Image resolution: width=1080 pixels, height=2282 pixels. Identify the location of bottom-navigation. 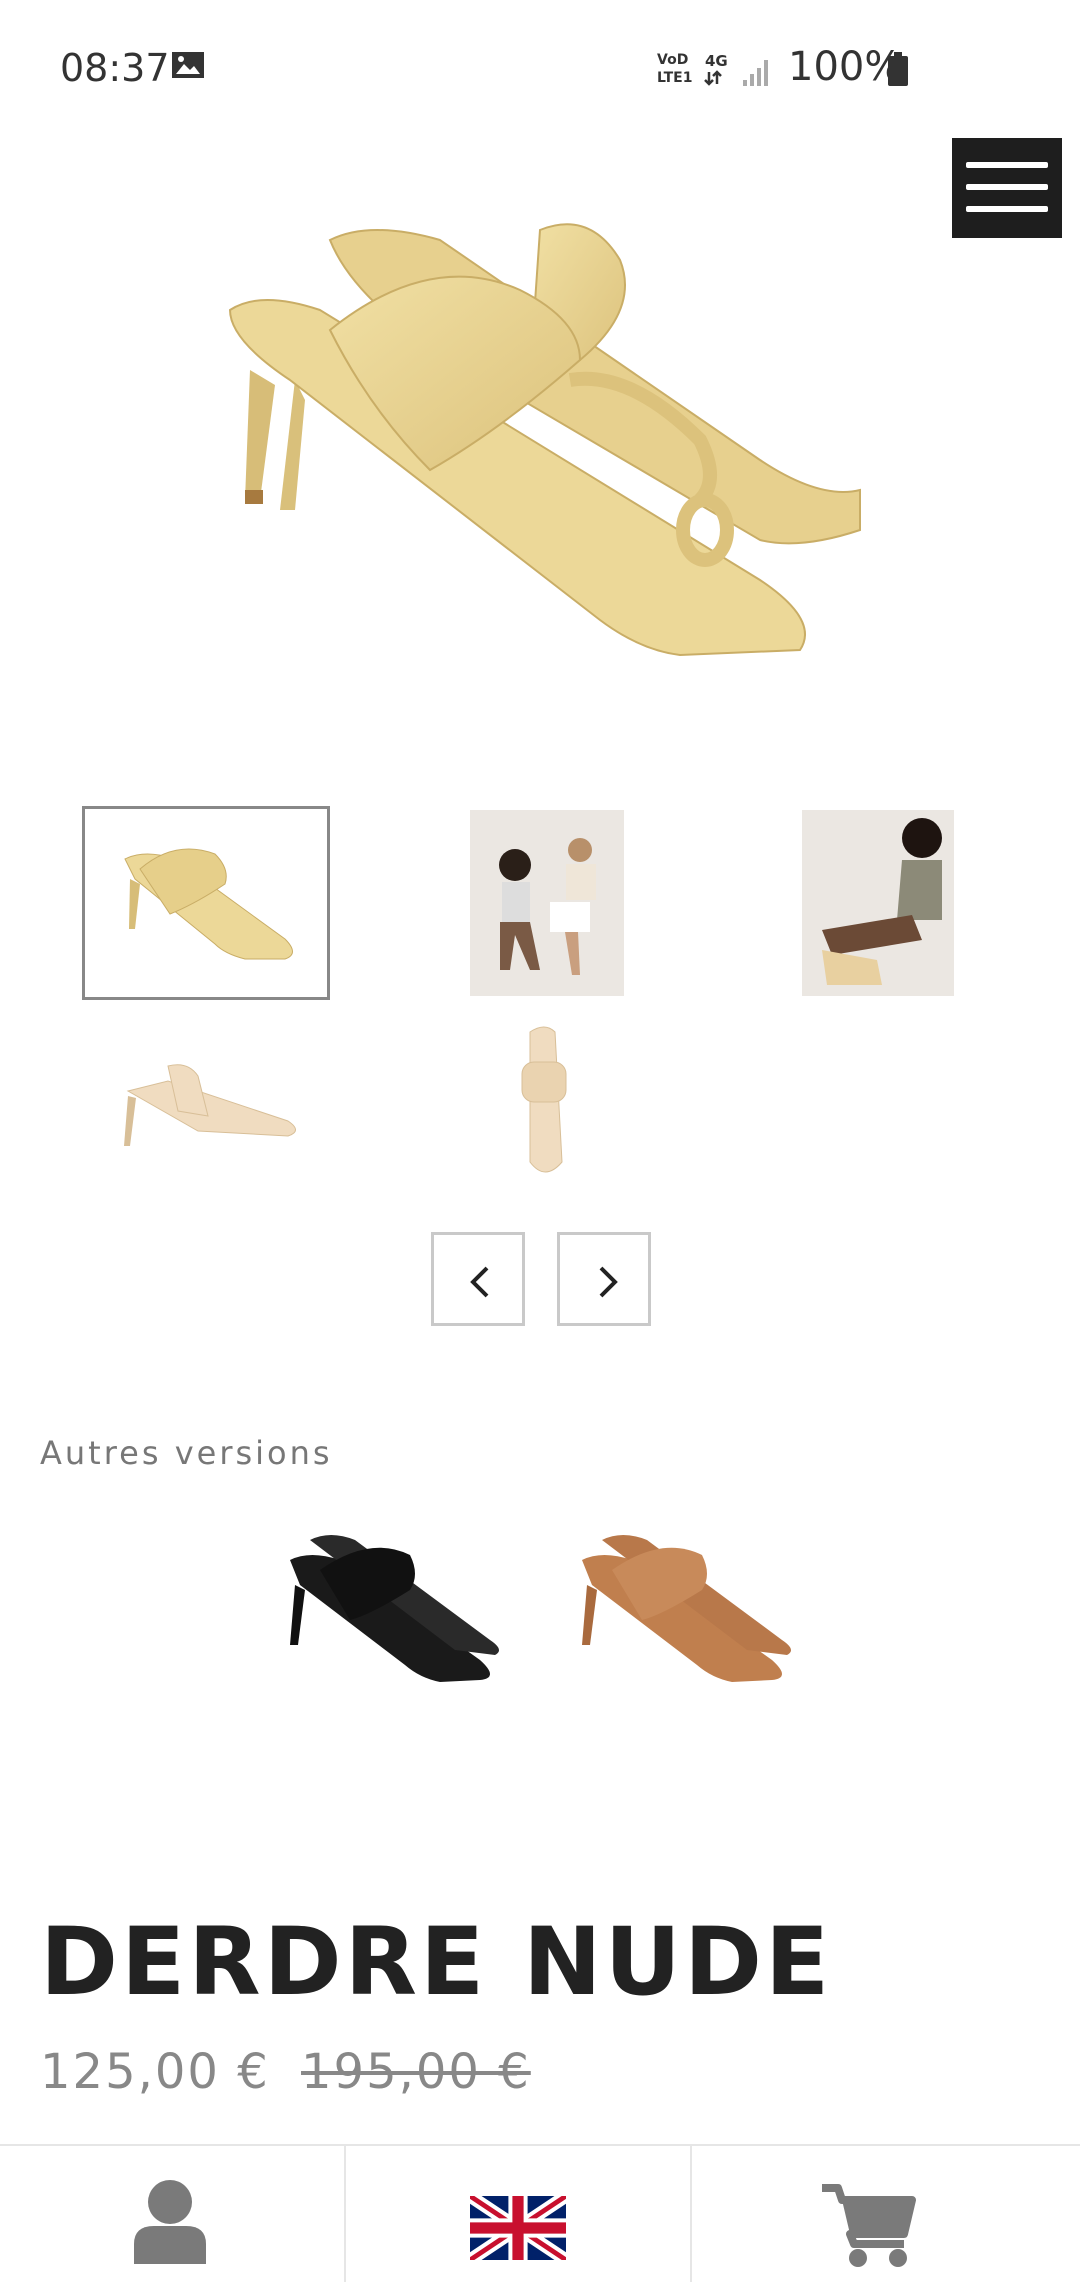
(540, 2213).